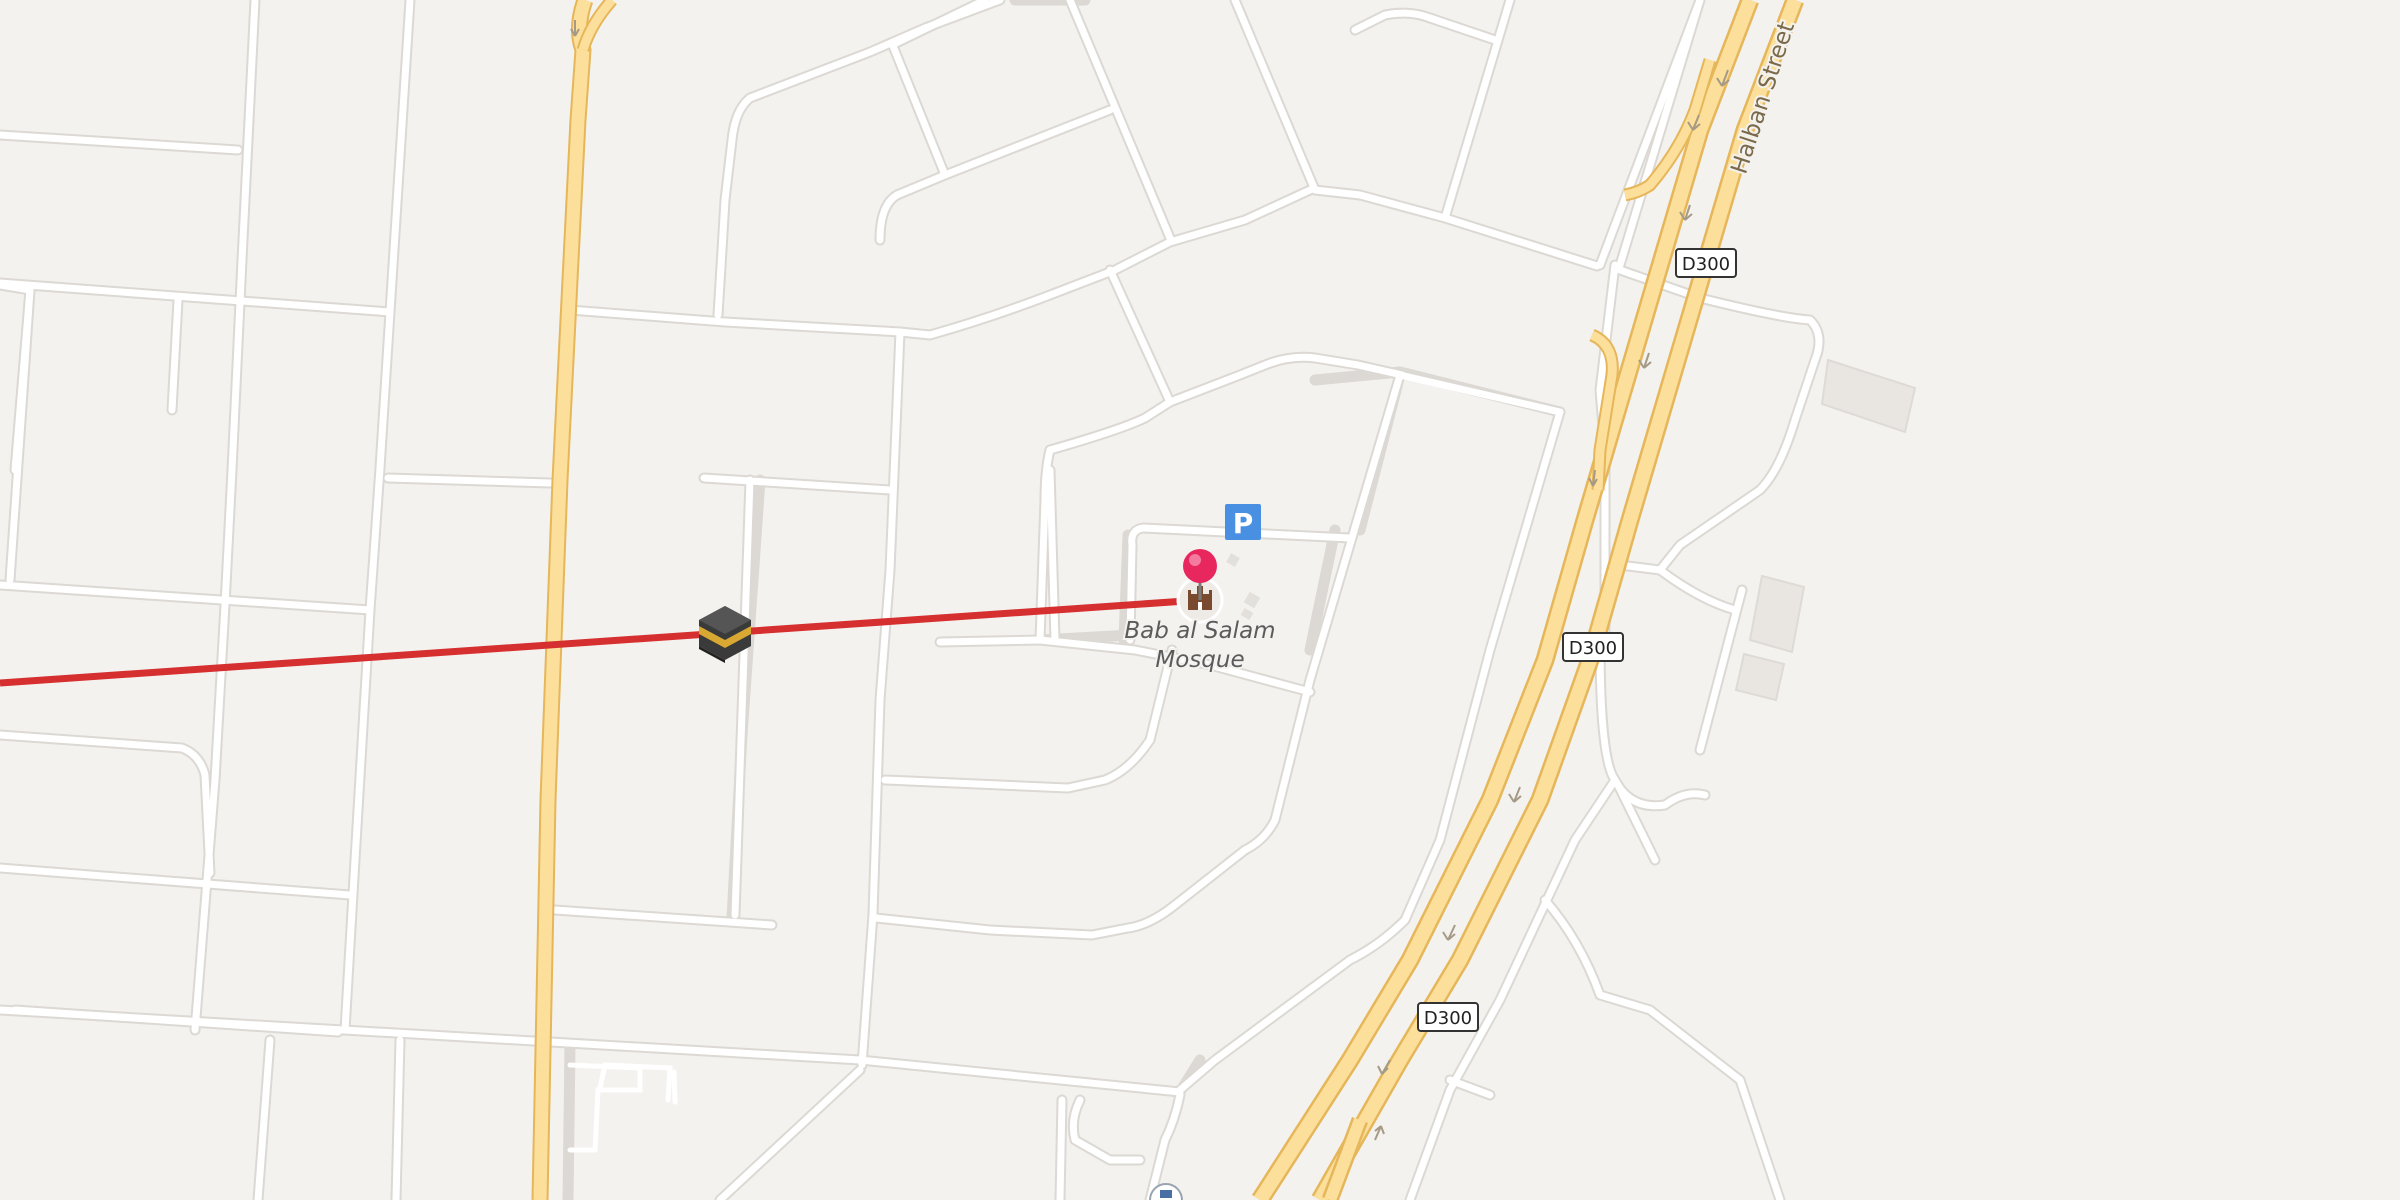 The height and width of the screenshot is (1200, 2400). Describe the element at coordinates (1199, 660) in the screenshot. I see `poi-name-line2: Mosque` at that location.